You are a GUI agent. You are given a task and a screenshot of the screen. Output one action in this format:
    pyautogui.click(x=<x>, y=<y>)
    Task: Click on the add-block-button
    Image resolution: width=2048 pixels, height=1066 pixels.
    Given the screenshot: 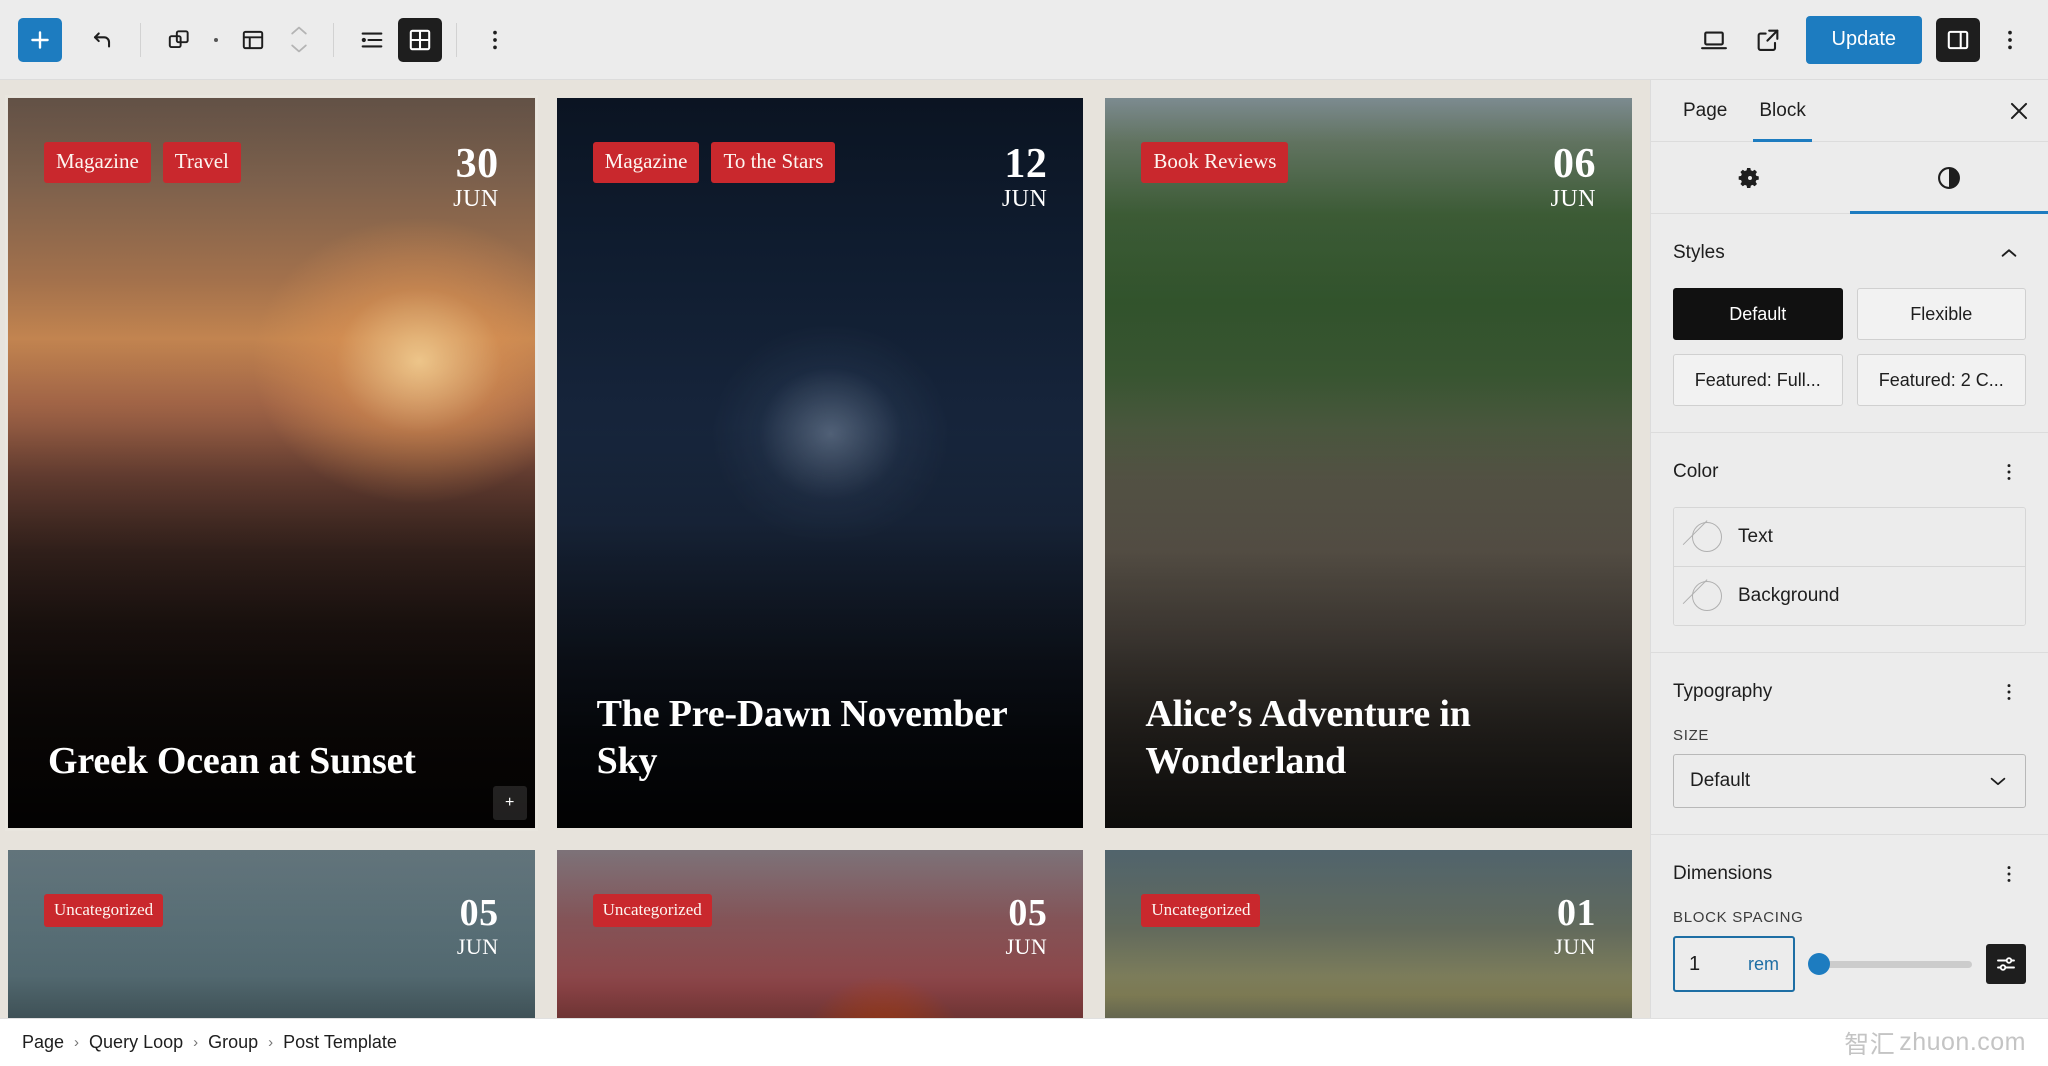 What is the action you would take?
    pyautogui.click(x=40, y=39)
    